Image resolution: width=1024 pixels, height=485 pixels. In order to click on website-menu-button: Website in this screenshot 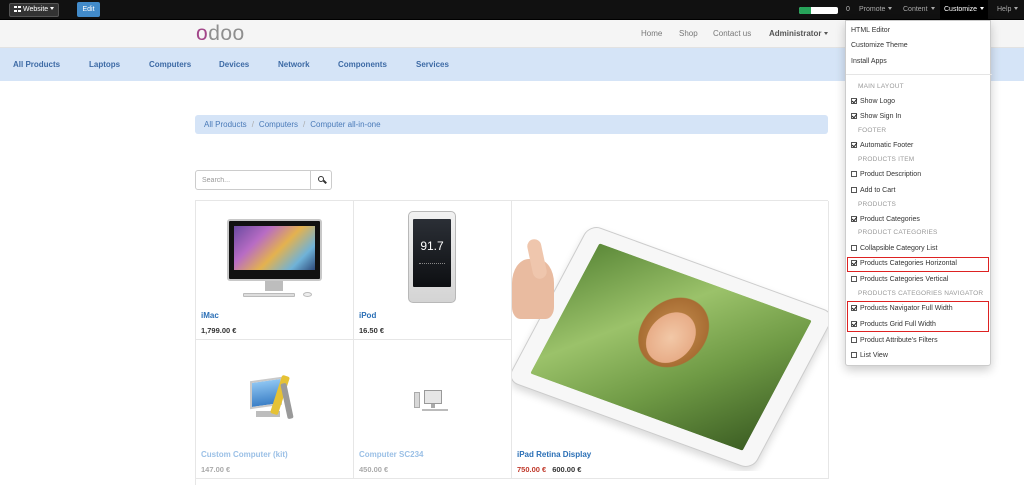, I will do `click(34, 10)`.